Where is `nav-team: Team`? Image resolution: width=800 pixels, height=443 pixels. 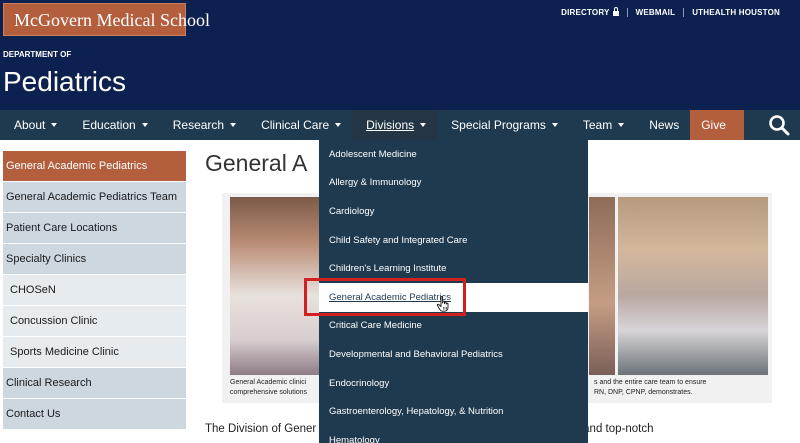
nav-team: Team is located at coordinates (602, 125).